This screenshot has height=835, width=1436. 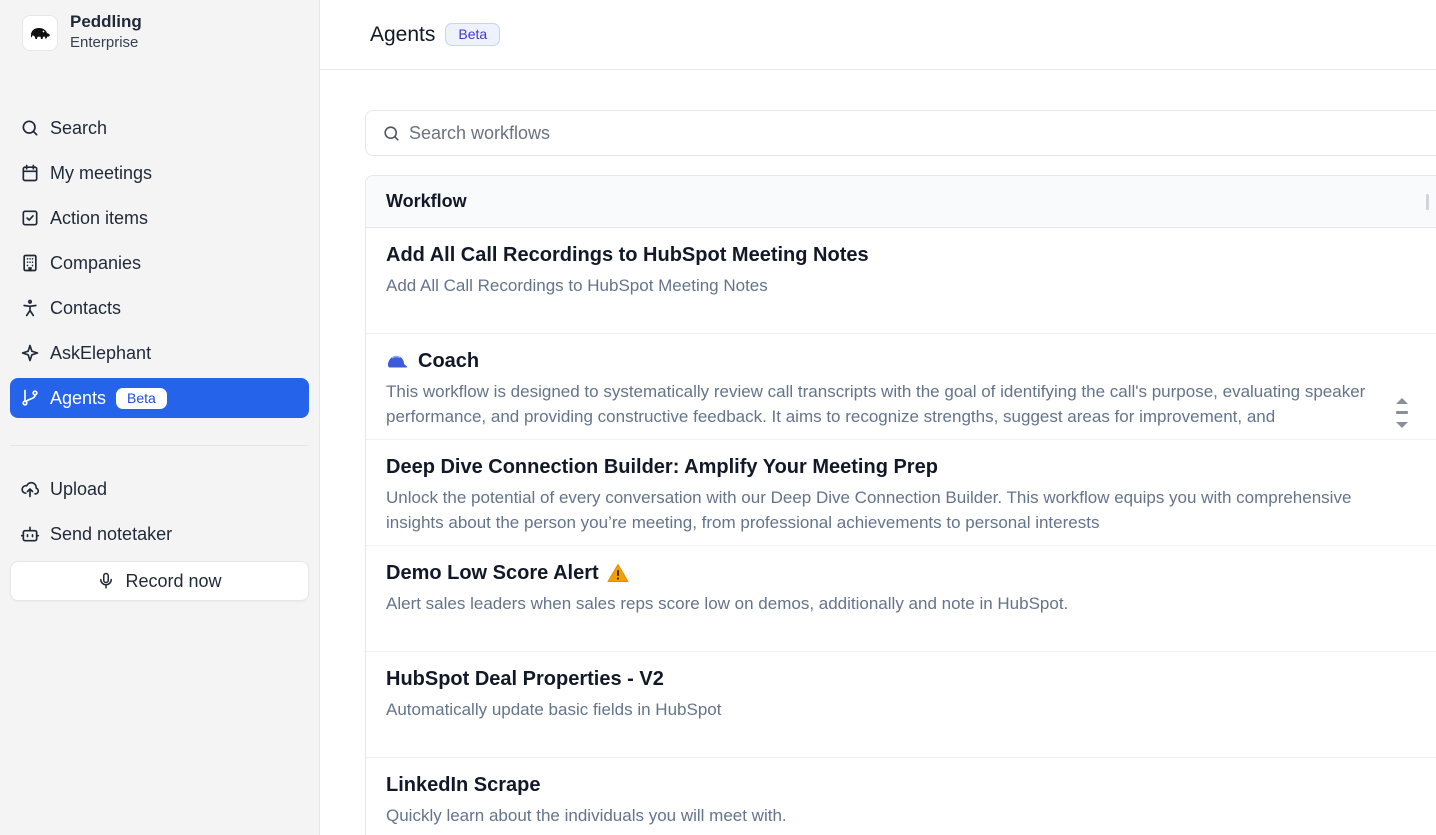 What do you see at coordinates (159, 128) in the screenshot?
I see `sidebar-item-search: Search` at bounding box center [159, 128].